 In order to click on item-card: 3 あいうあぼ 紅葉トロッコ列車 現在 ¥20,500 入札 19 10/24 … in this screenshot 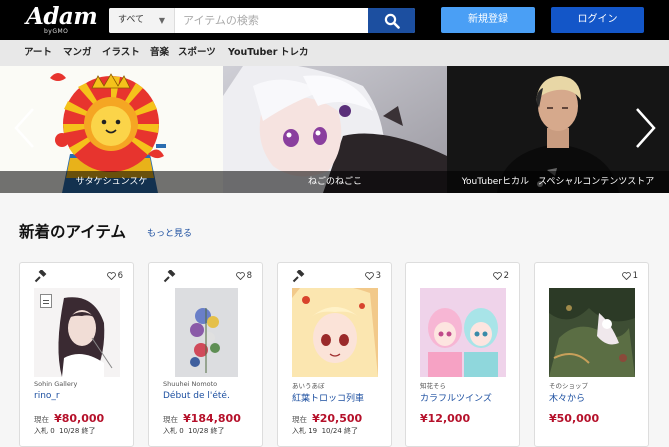, I will do `click(334, 354)`.